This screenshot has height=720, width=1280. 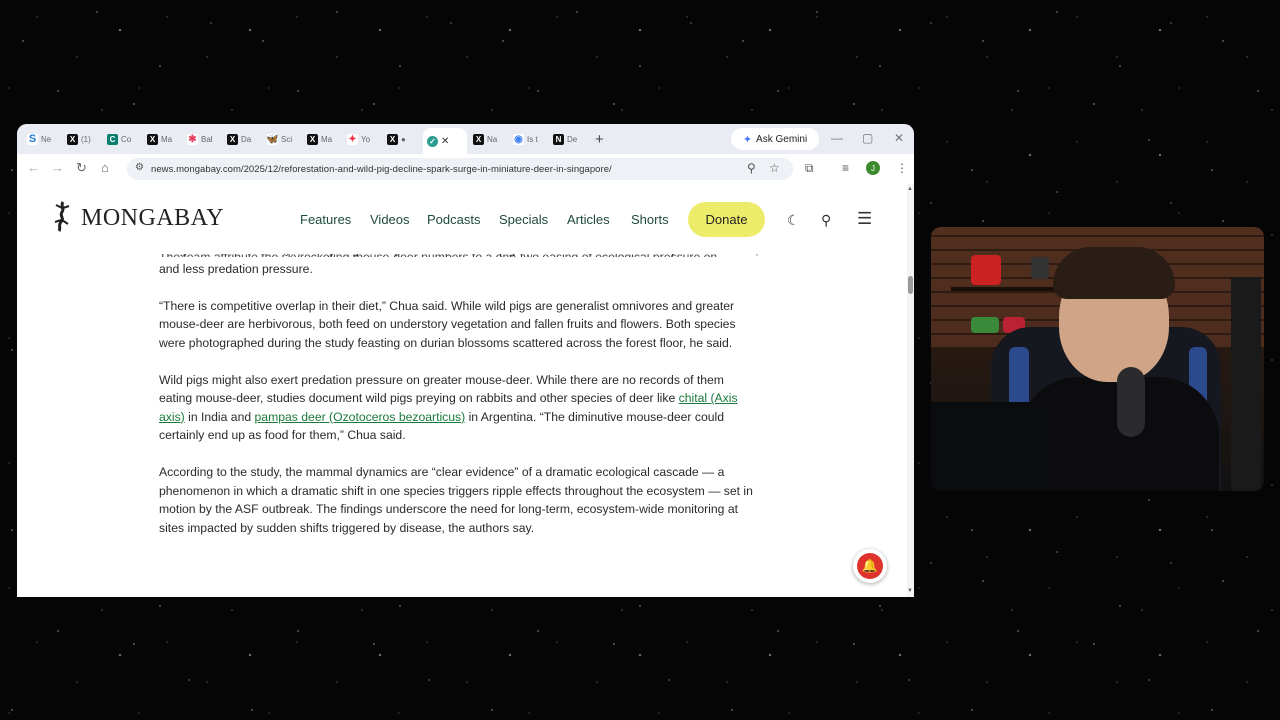 I want to click on browser-tab: N De, so click(x=568, y=139).